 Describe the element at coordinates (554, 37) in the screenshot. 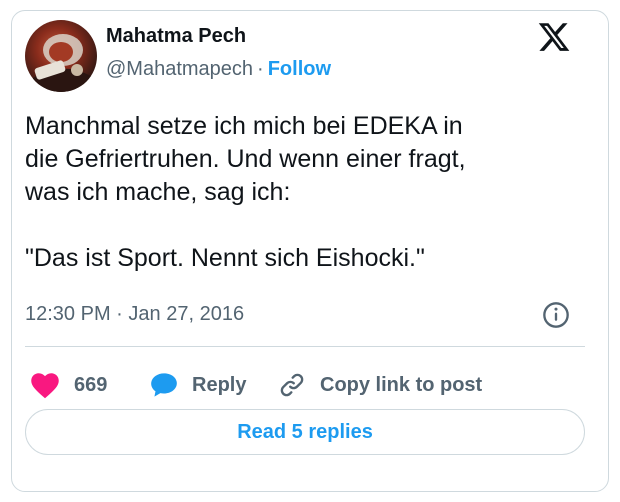

I see `x-logo-icon` at that location.